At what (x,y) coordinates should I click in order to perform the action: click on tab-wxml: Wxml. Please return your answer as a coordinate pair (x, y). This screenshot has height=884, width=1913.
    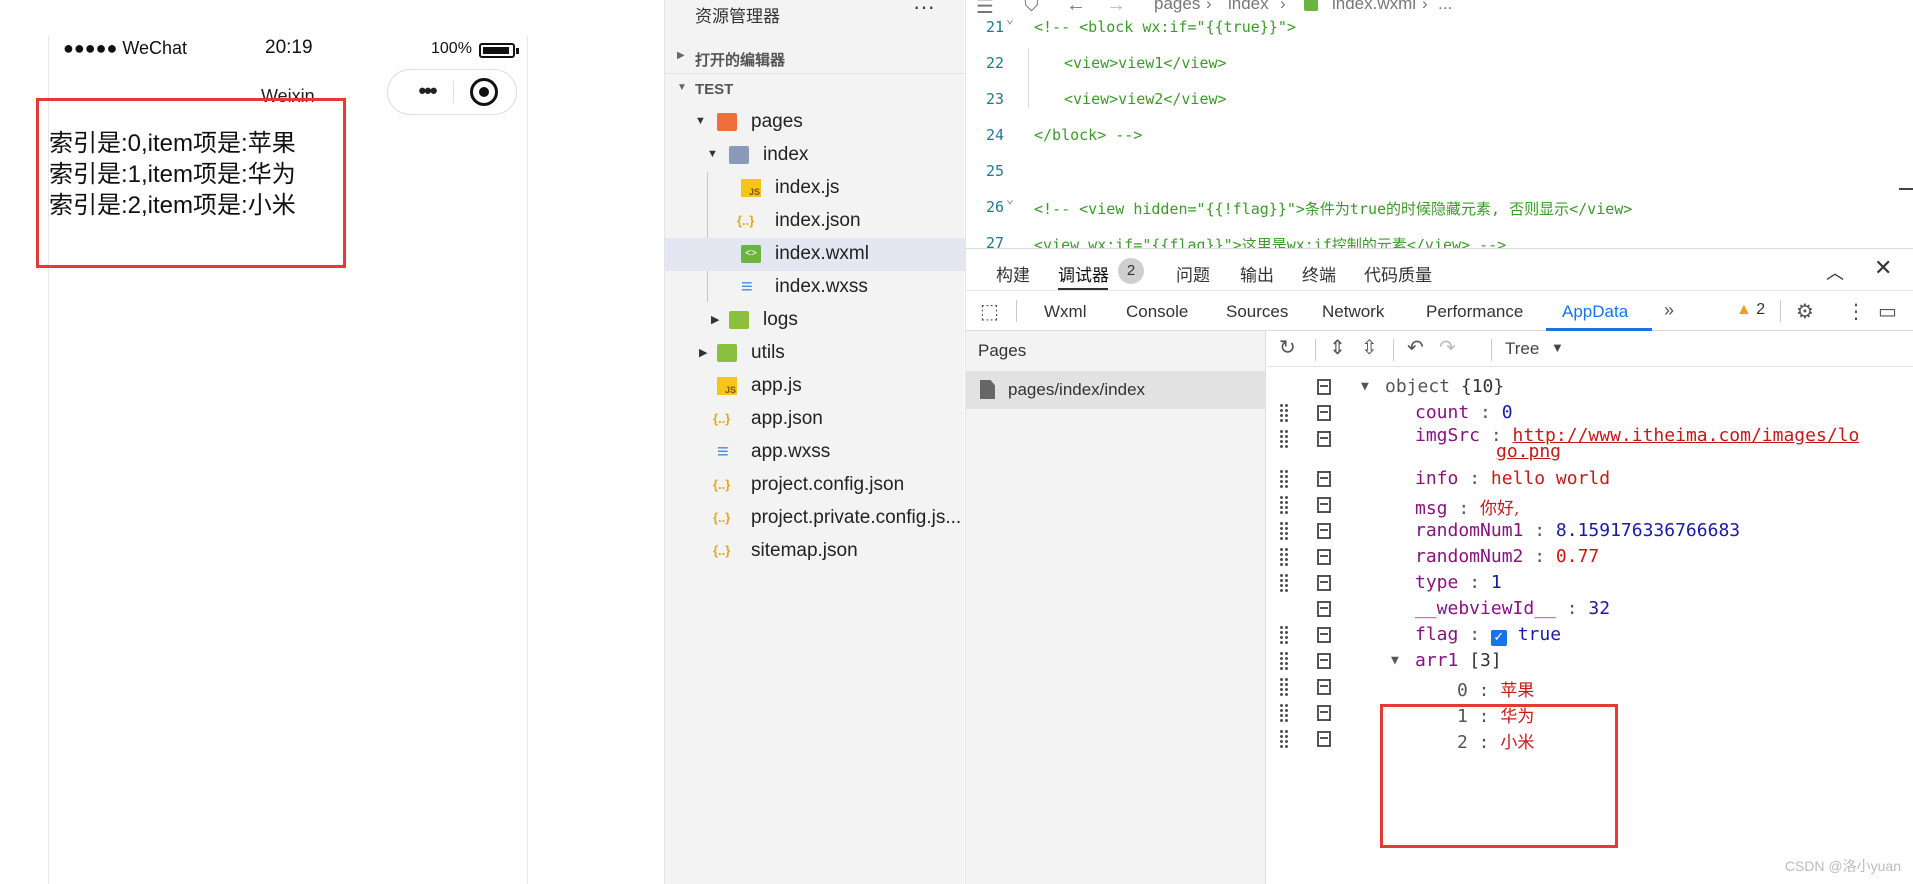
    Looking at the image, I should click on (1065, 312).